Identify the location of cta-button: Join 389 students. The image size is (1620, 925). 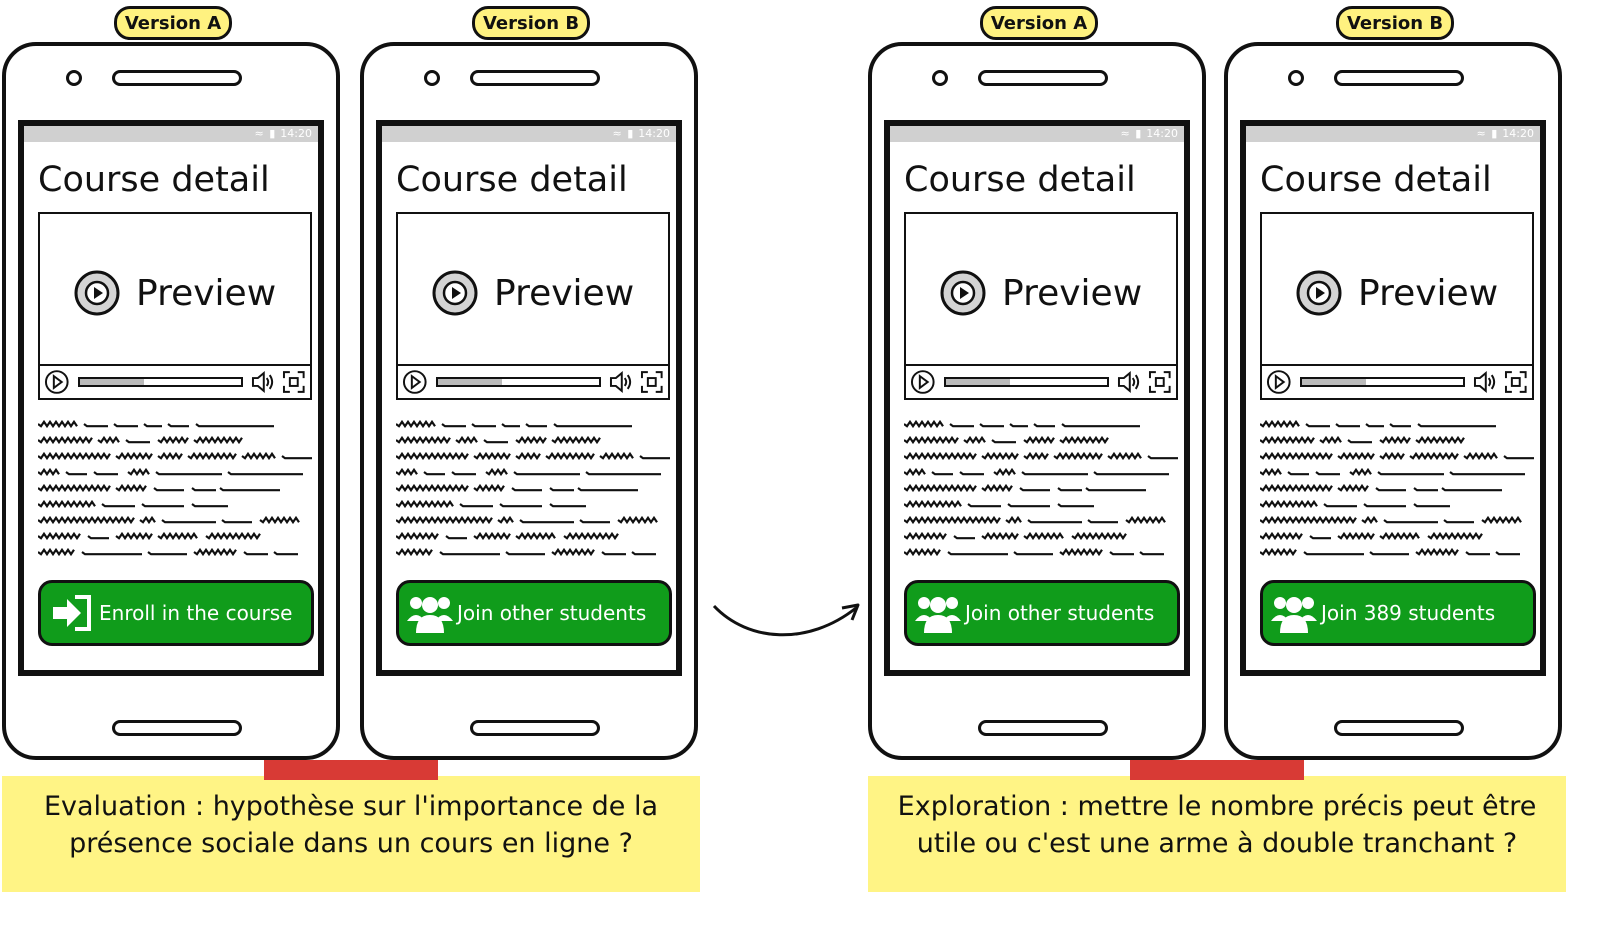
(1398, 613).